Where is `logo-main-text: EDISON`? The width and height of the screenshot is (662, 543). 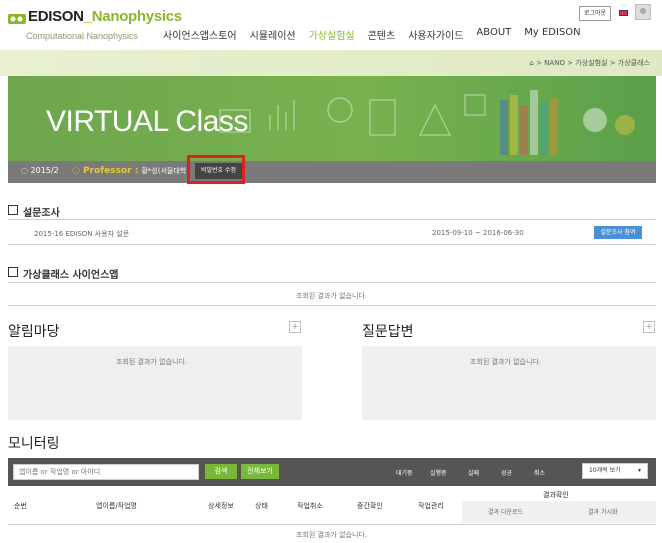
logo-main-text: EDISON is located at coordinates (56, 16).